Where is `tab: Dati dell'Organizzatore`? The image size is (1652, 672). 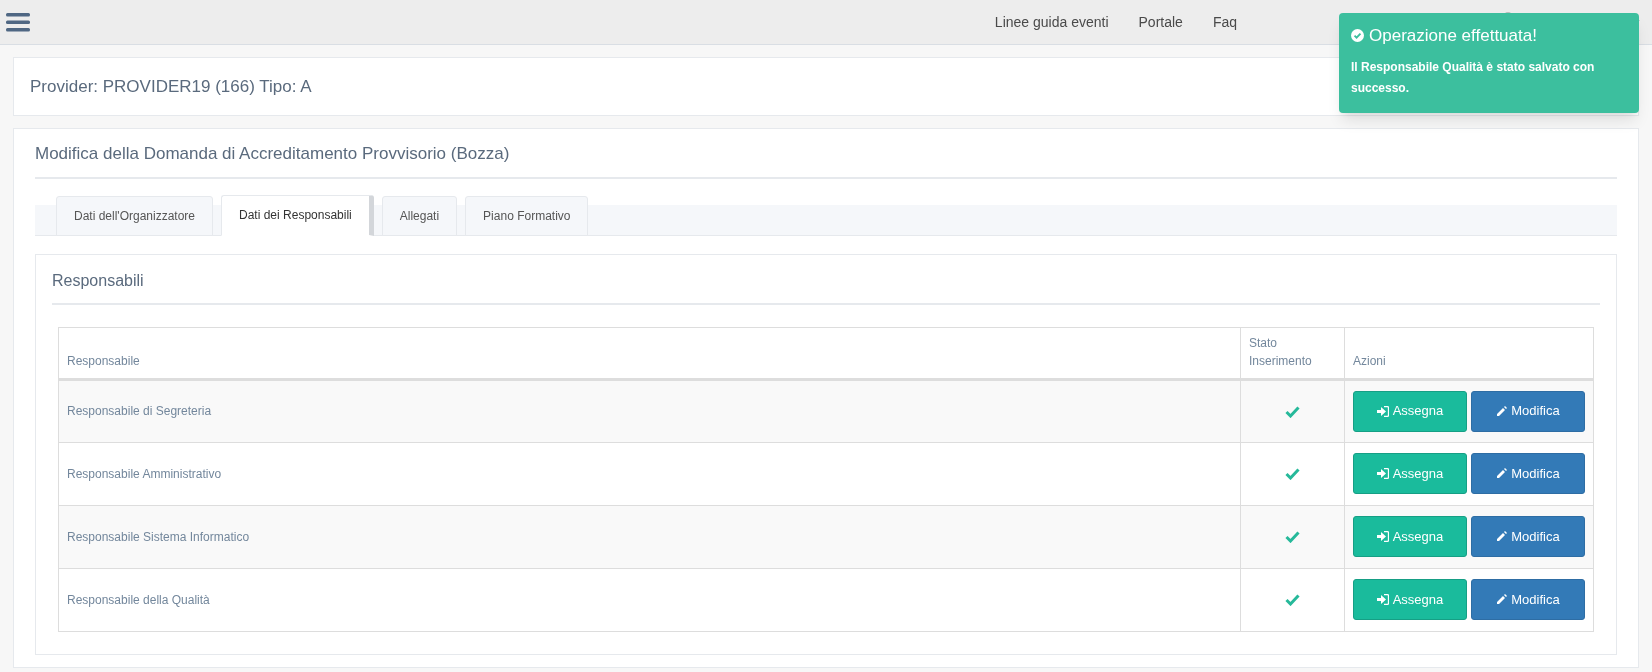
tab: Dati dell'Organizzatore is located at coordinates (134, 215).